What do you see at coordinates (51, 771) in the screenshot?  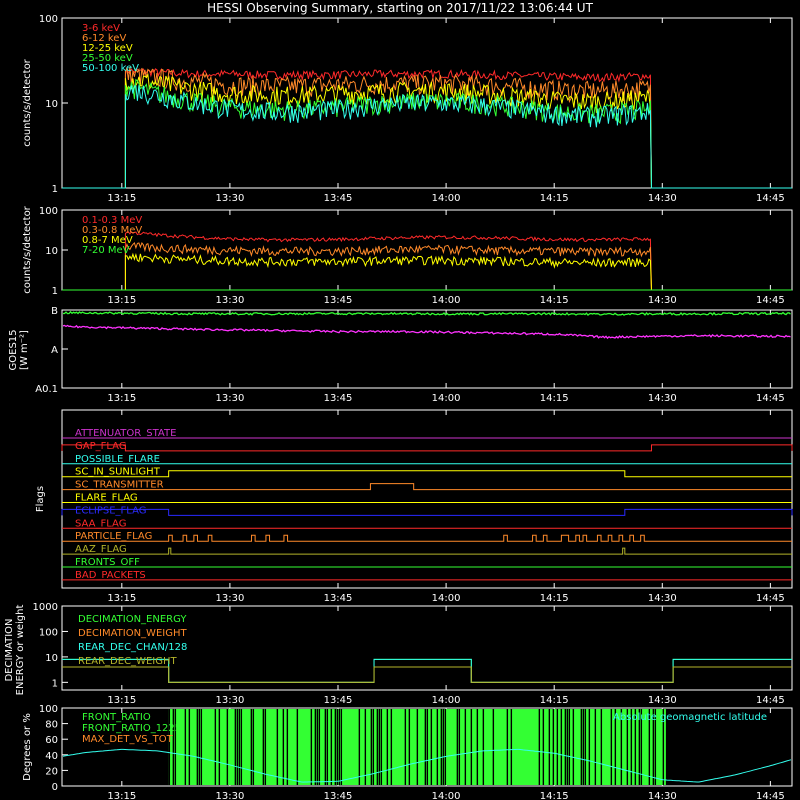 I see `y-tick-label: 20` at bounding box center [51, 771].